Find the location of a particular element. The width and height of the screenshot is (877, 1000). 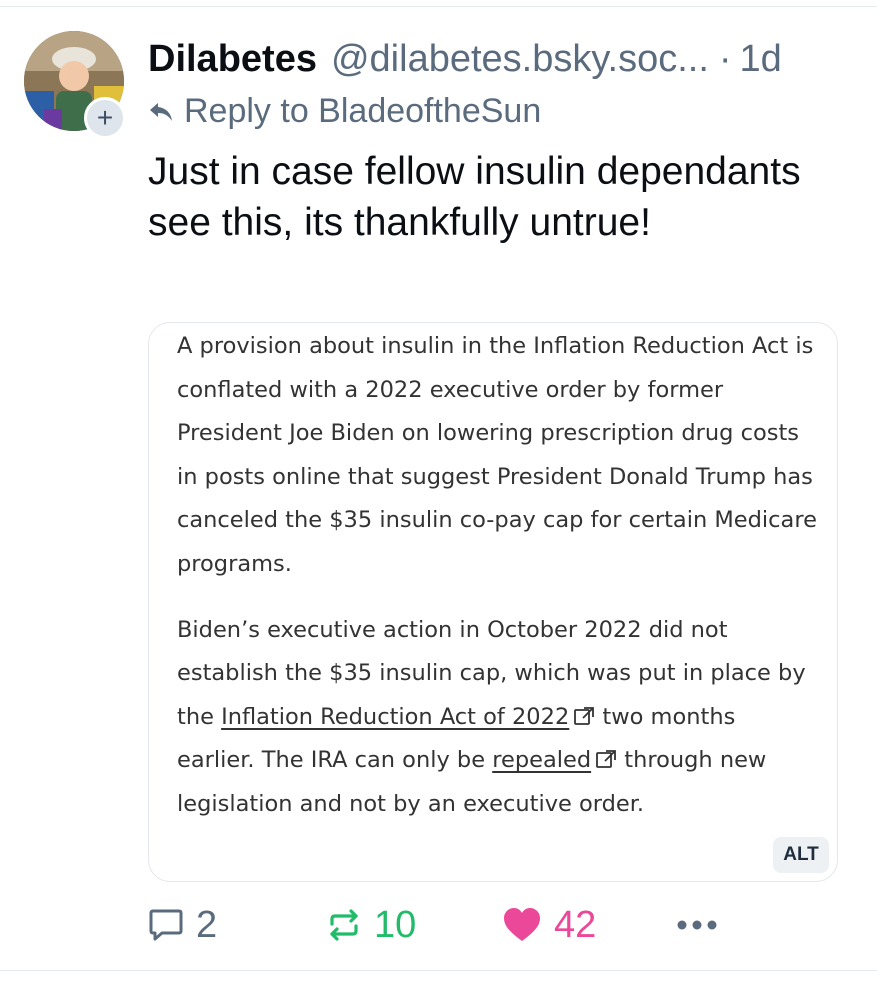

inflation-reduction-act-link: Inflation Reduction Act of 2022 is located at coordinates (395, 716).